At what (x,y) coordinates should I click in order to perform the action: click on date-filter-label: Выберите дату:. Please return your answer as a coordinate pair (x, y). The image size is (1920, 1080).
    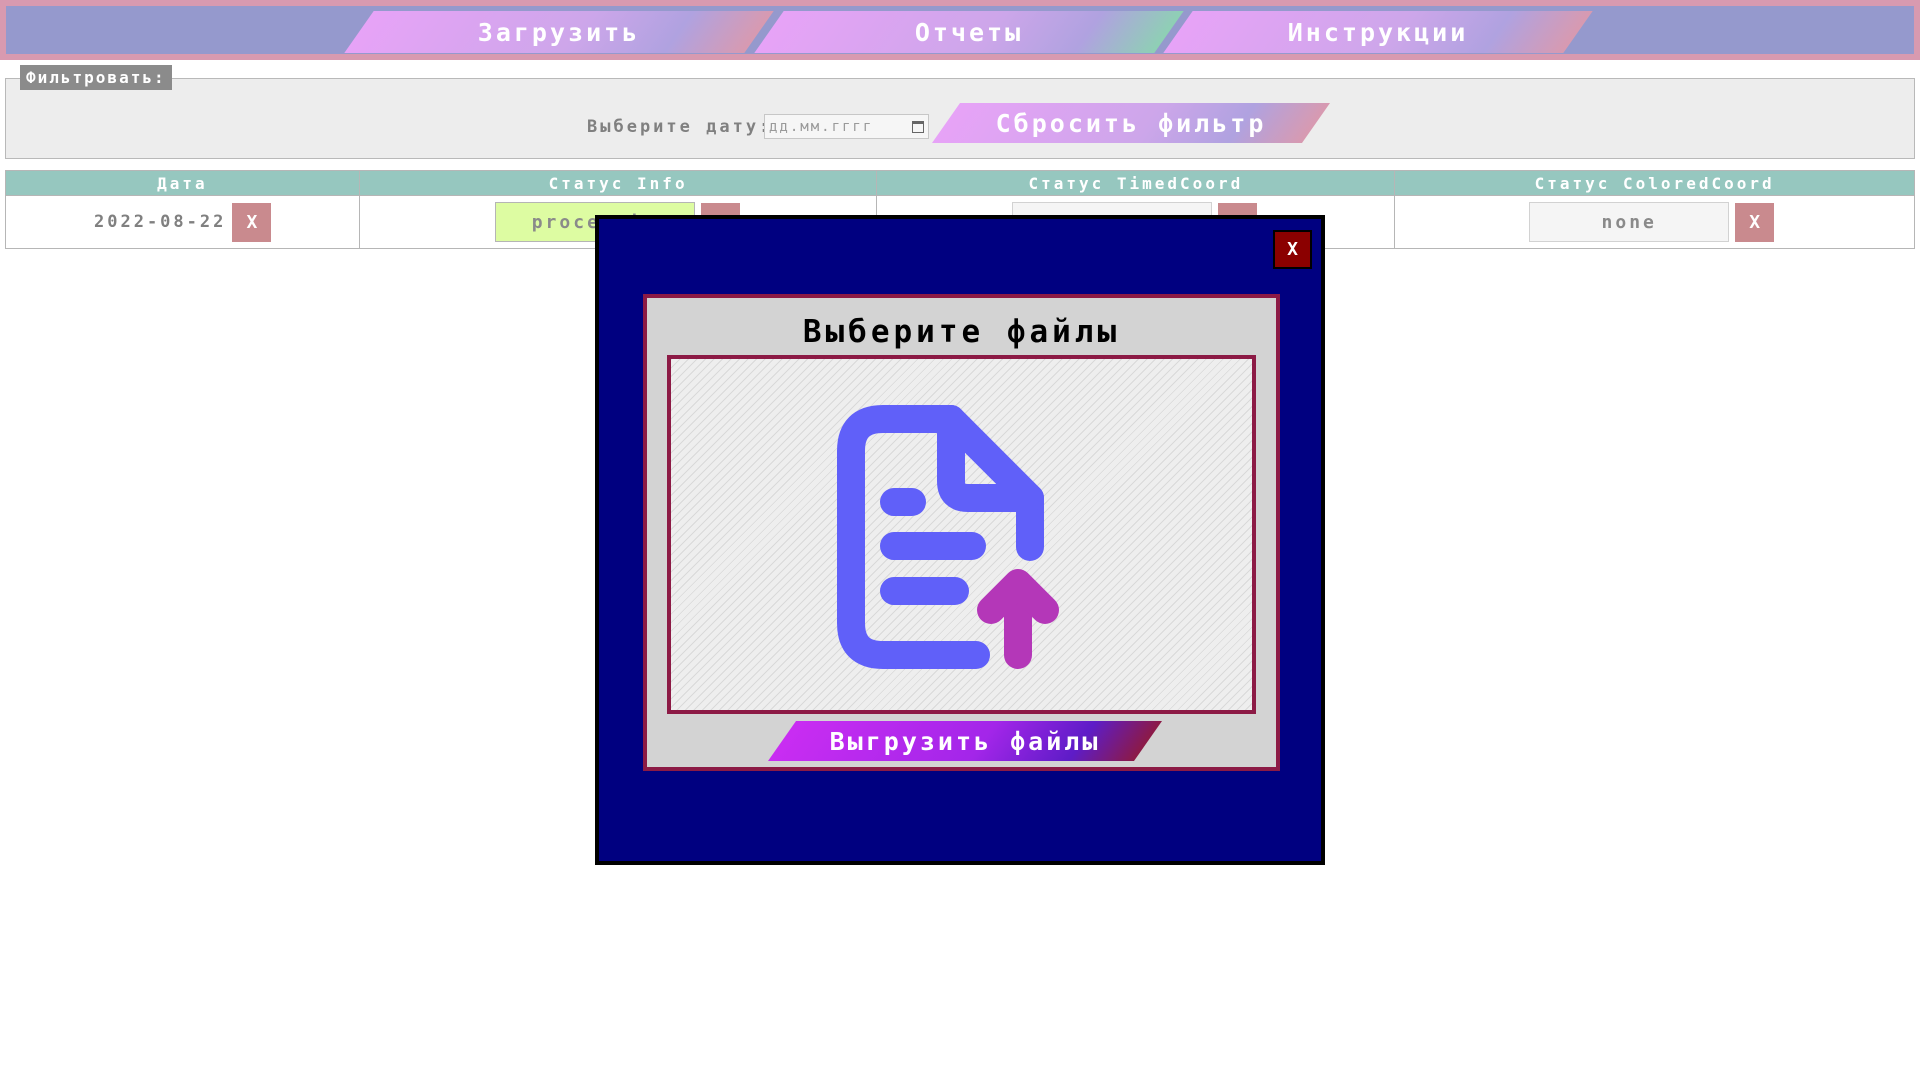
    Looking at the image, I should click on (680, 127).